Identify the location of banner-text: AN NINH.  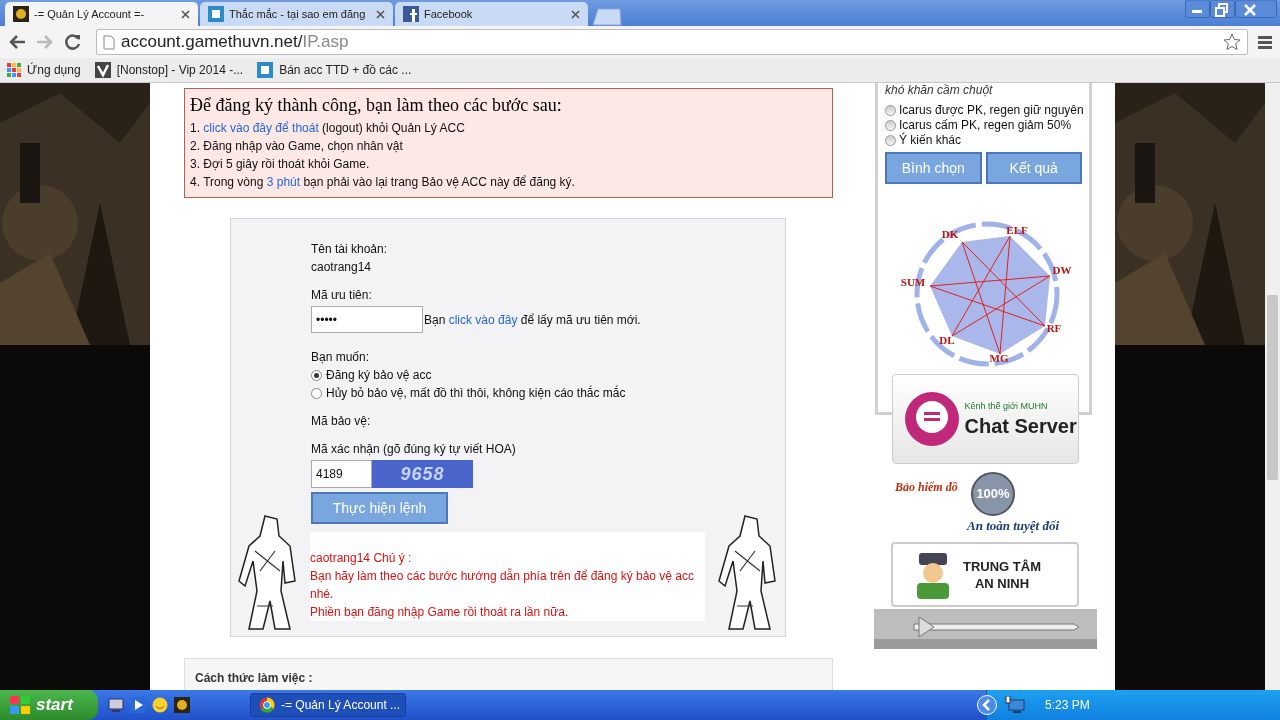
(1002, 583).